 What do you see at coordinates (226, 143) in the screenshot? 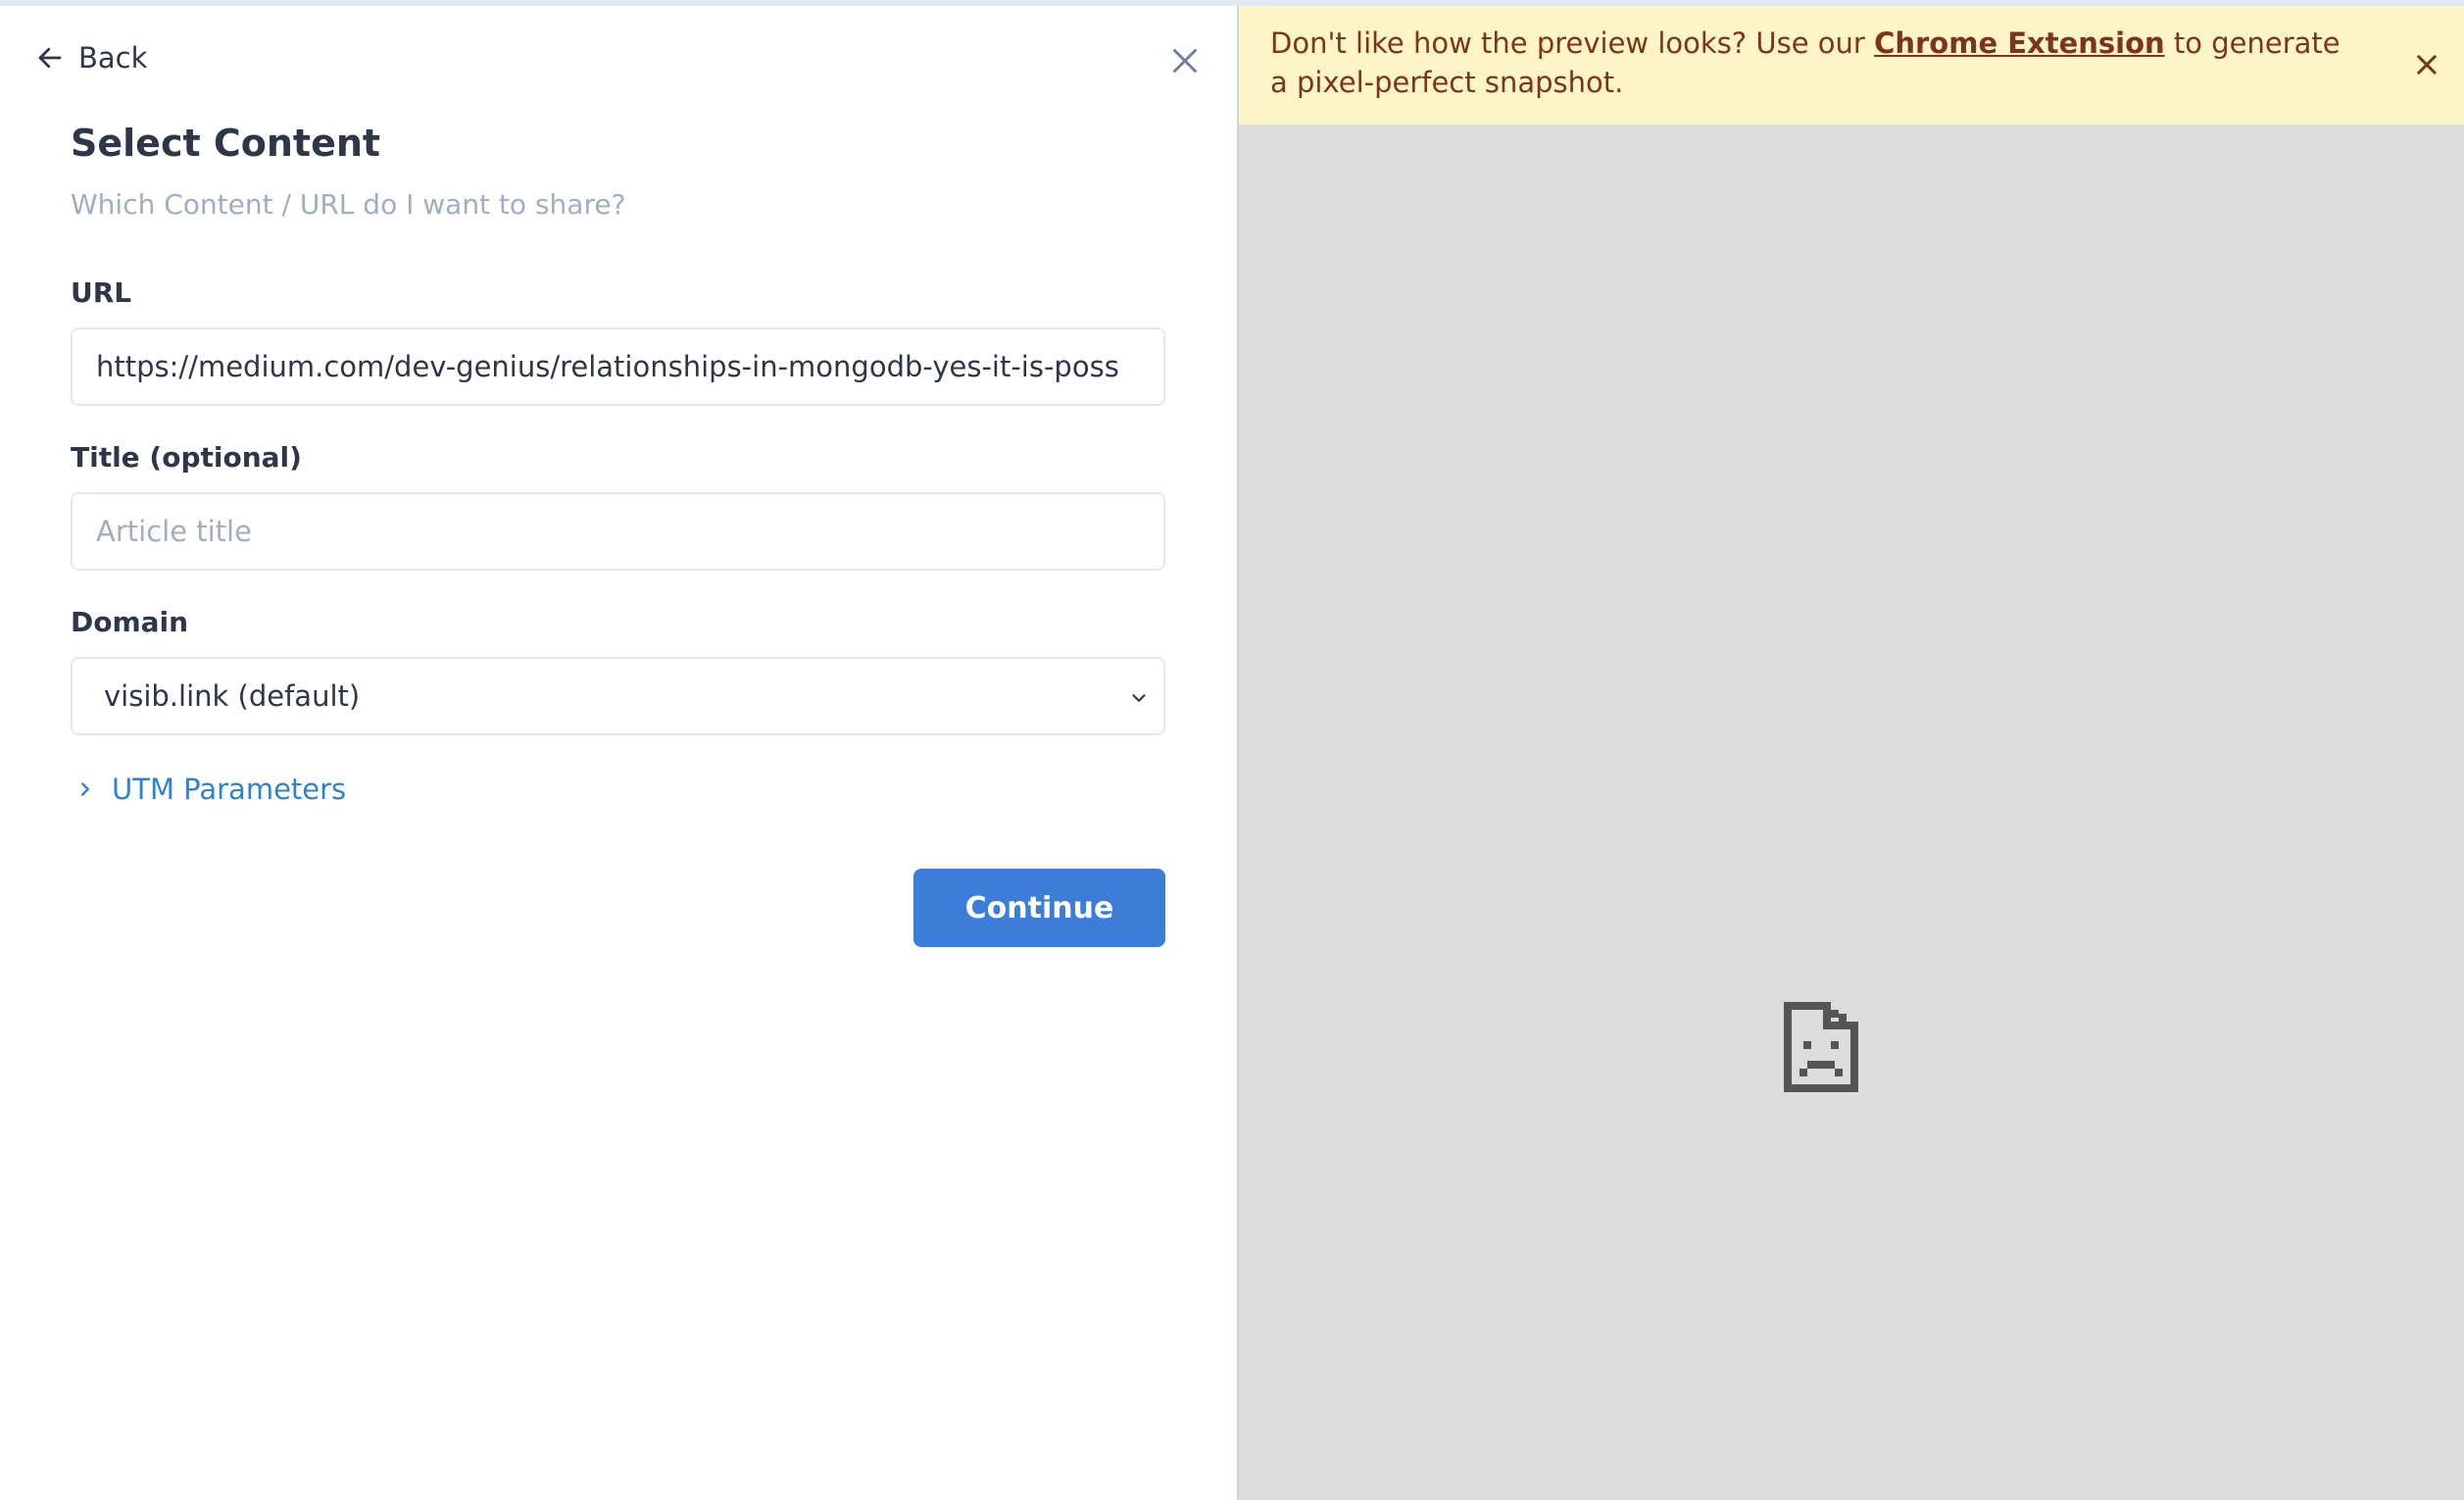
I see `page-title: Select Content` at bounding box center [226, 143].